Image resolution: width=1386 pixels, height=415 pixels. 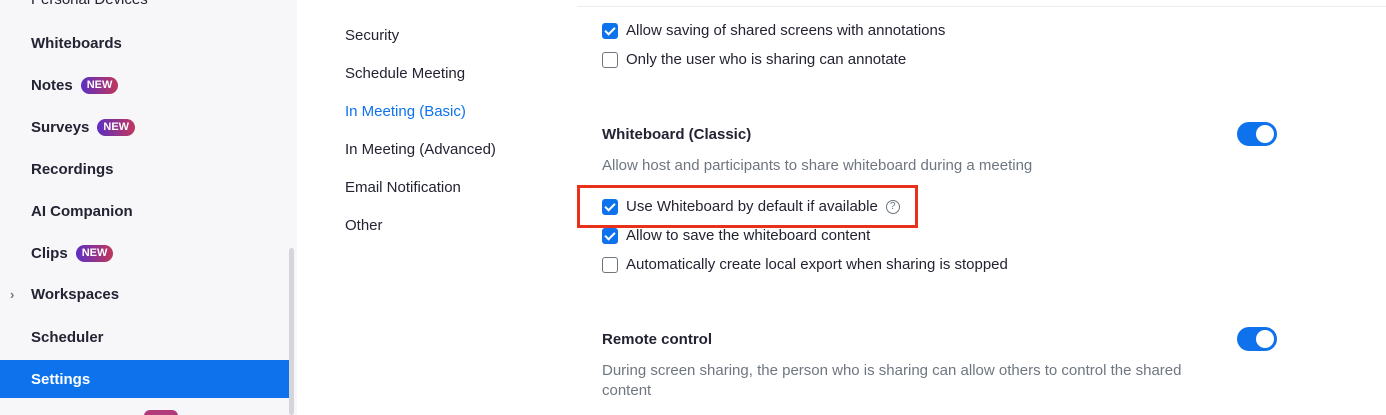 What do you see at coordinates (1257, 339) in the screenshot?
I see `remote-control-toggle` at bounding box center [1257, 339].